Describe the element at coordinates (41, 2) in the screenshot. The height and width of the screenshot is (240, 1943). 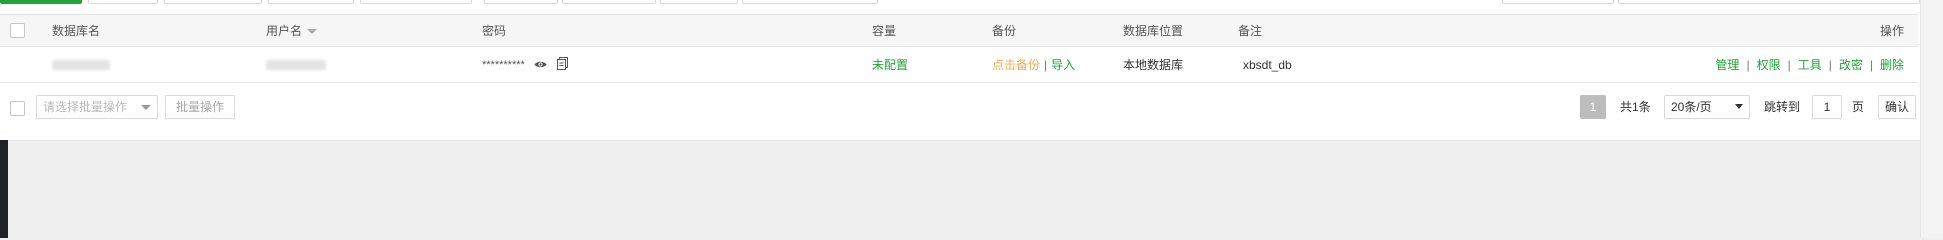
I see `top-primary-button` at that location.